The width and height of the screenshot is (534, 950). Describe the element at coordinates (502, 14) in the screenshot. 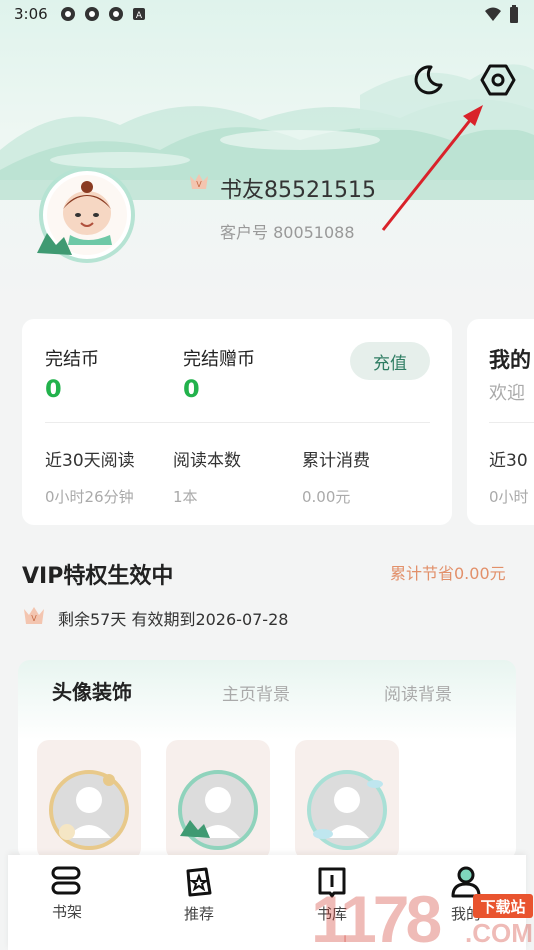

I see `system-status-icons` at that location.